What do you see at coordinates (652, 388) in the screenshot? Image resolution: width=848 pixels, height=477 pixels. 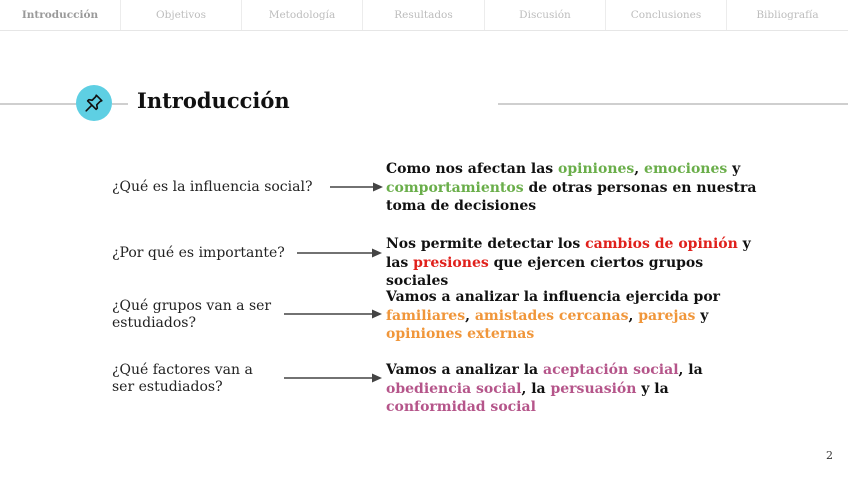 I see `answer-text: y la` at bounding box center [652, 388].